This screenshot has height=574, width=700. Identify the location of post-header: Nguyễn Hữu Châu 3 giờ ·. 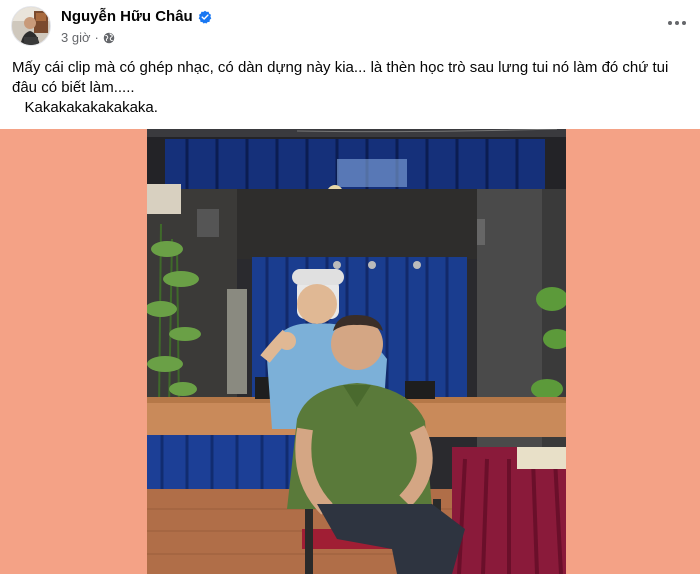
(350, 26).